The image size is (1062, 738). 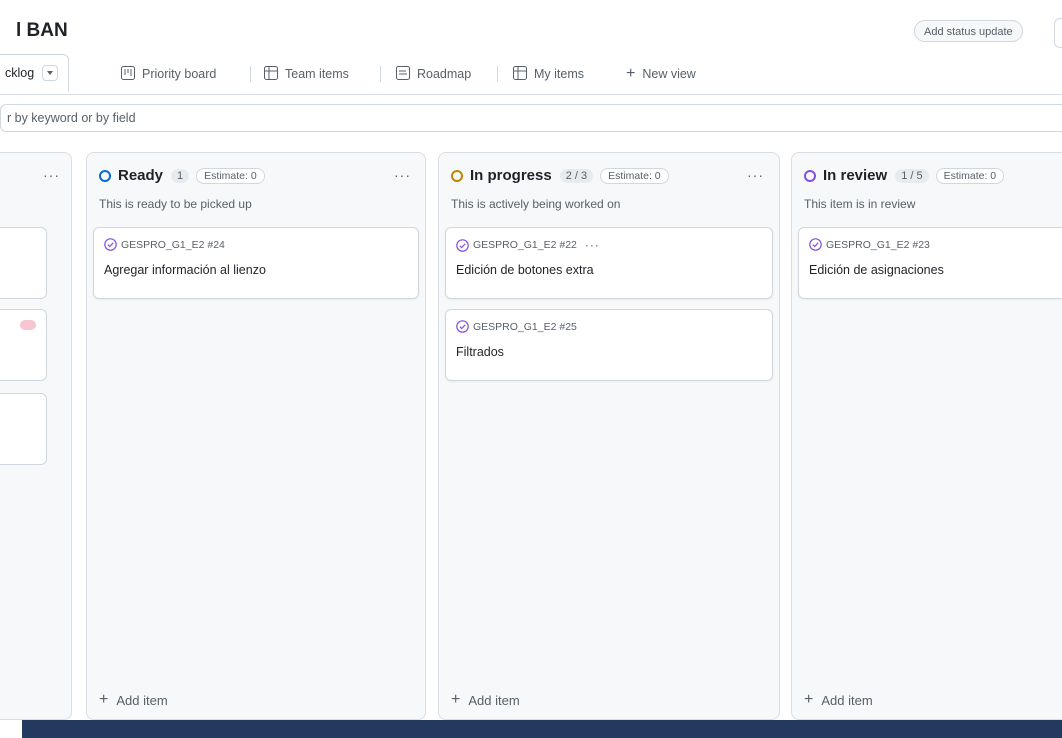 What do you see at coordinates (28, 325) in the screenshot?
I see `avatar` at bounding box center [28, 325].